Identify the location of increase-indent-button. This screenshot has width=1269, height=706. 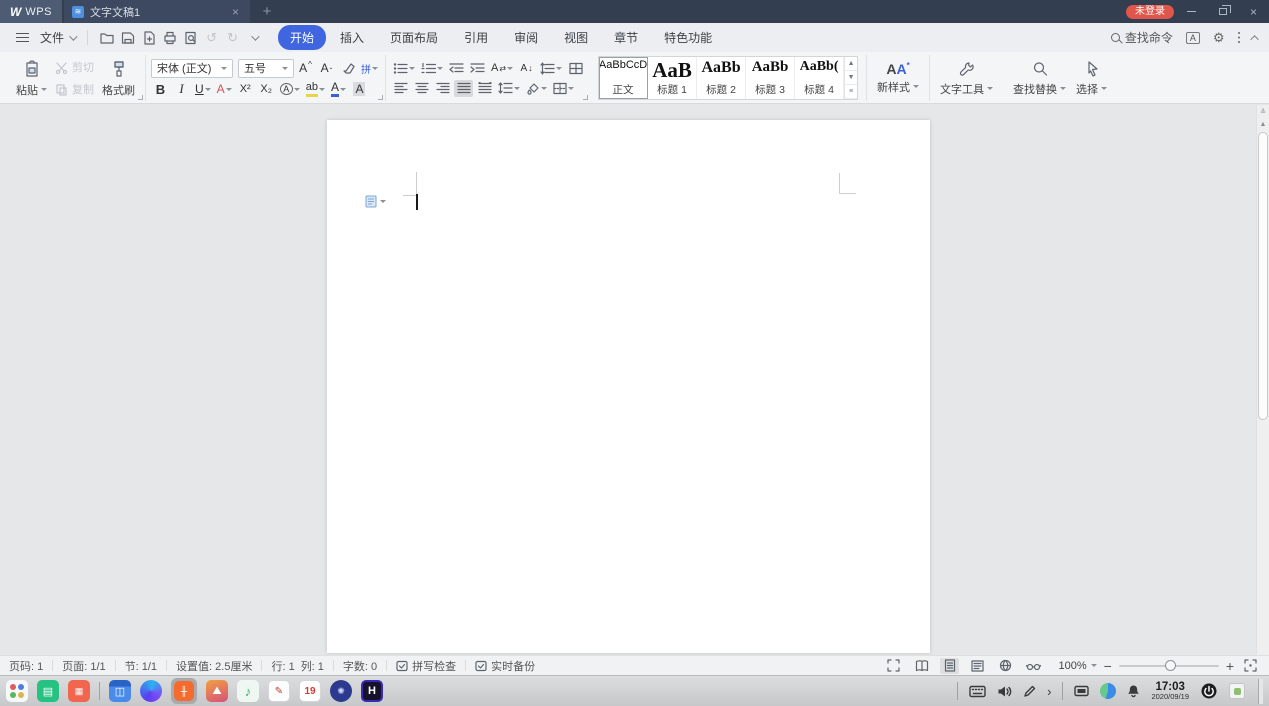
(477, 68).